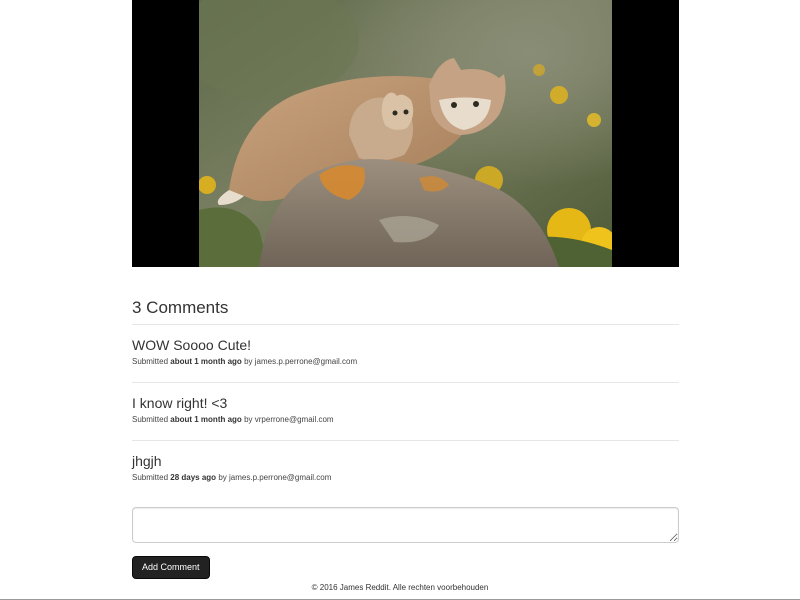 Image resolution: width=800 pixels, height=600 pixels. I want to click on comment-author: vrperrone@gmail.com, so click(294, 419).